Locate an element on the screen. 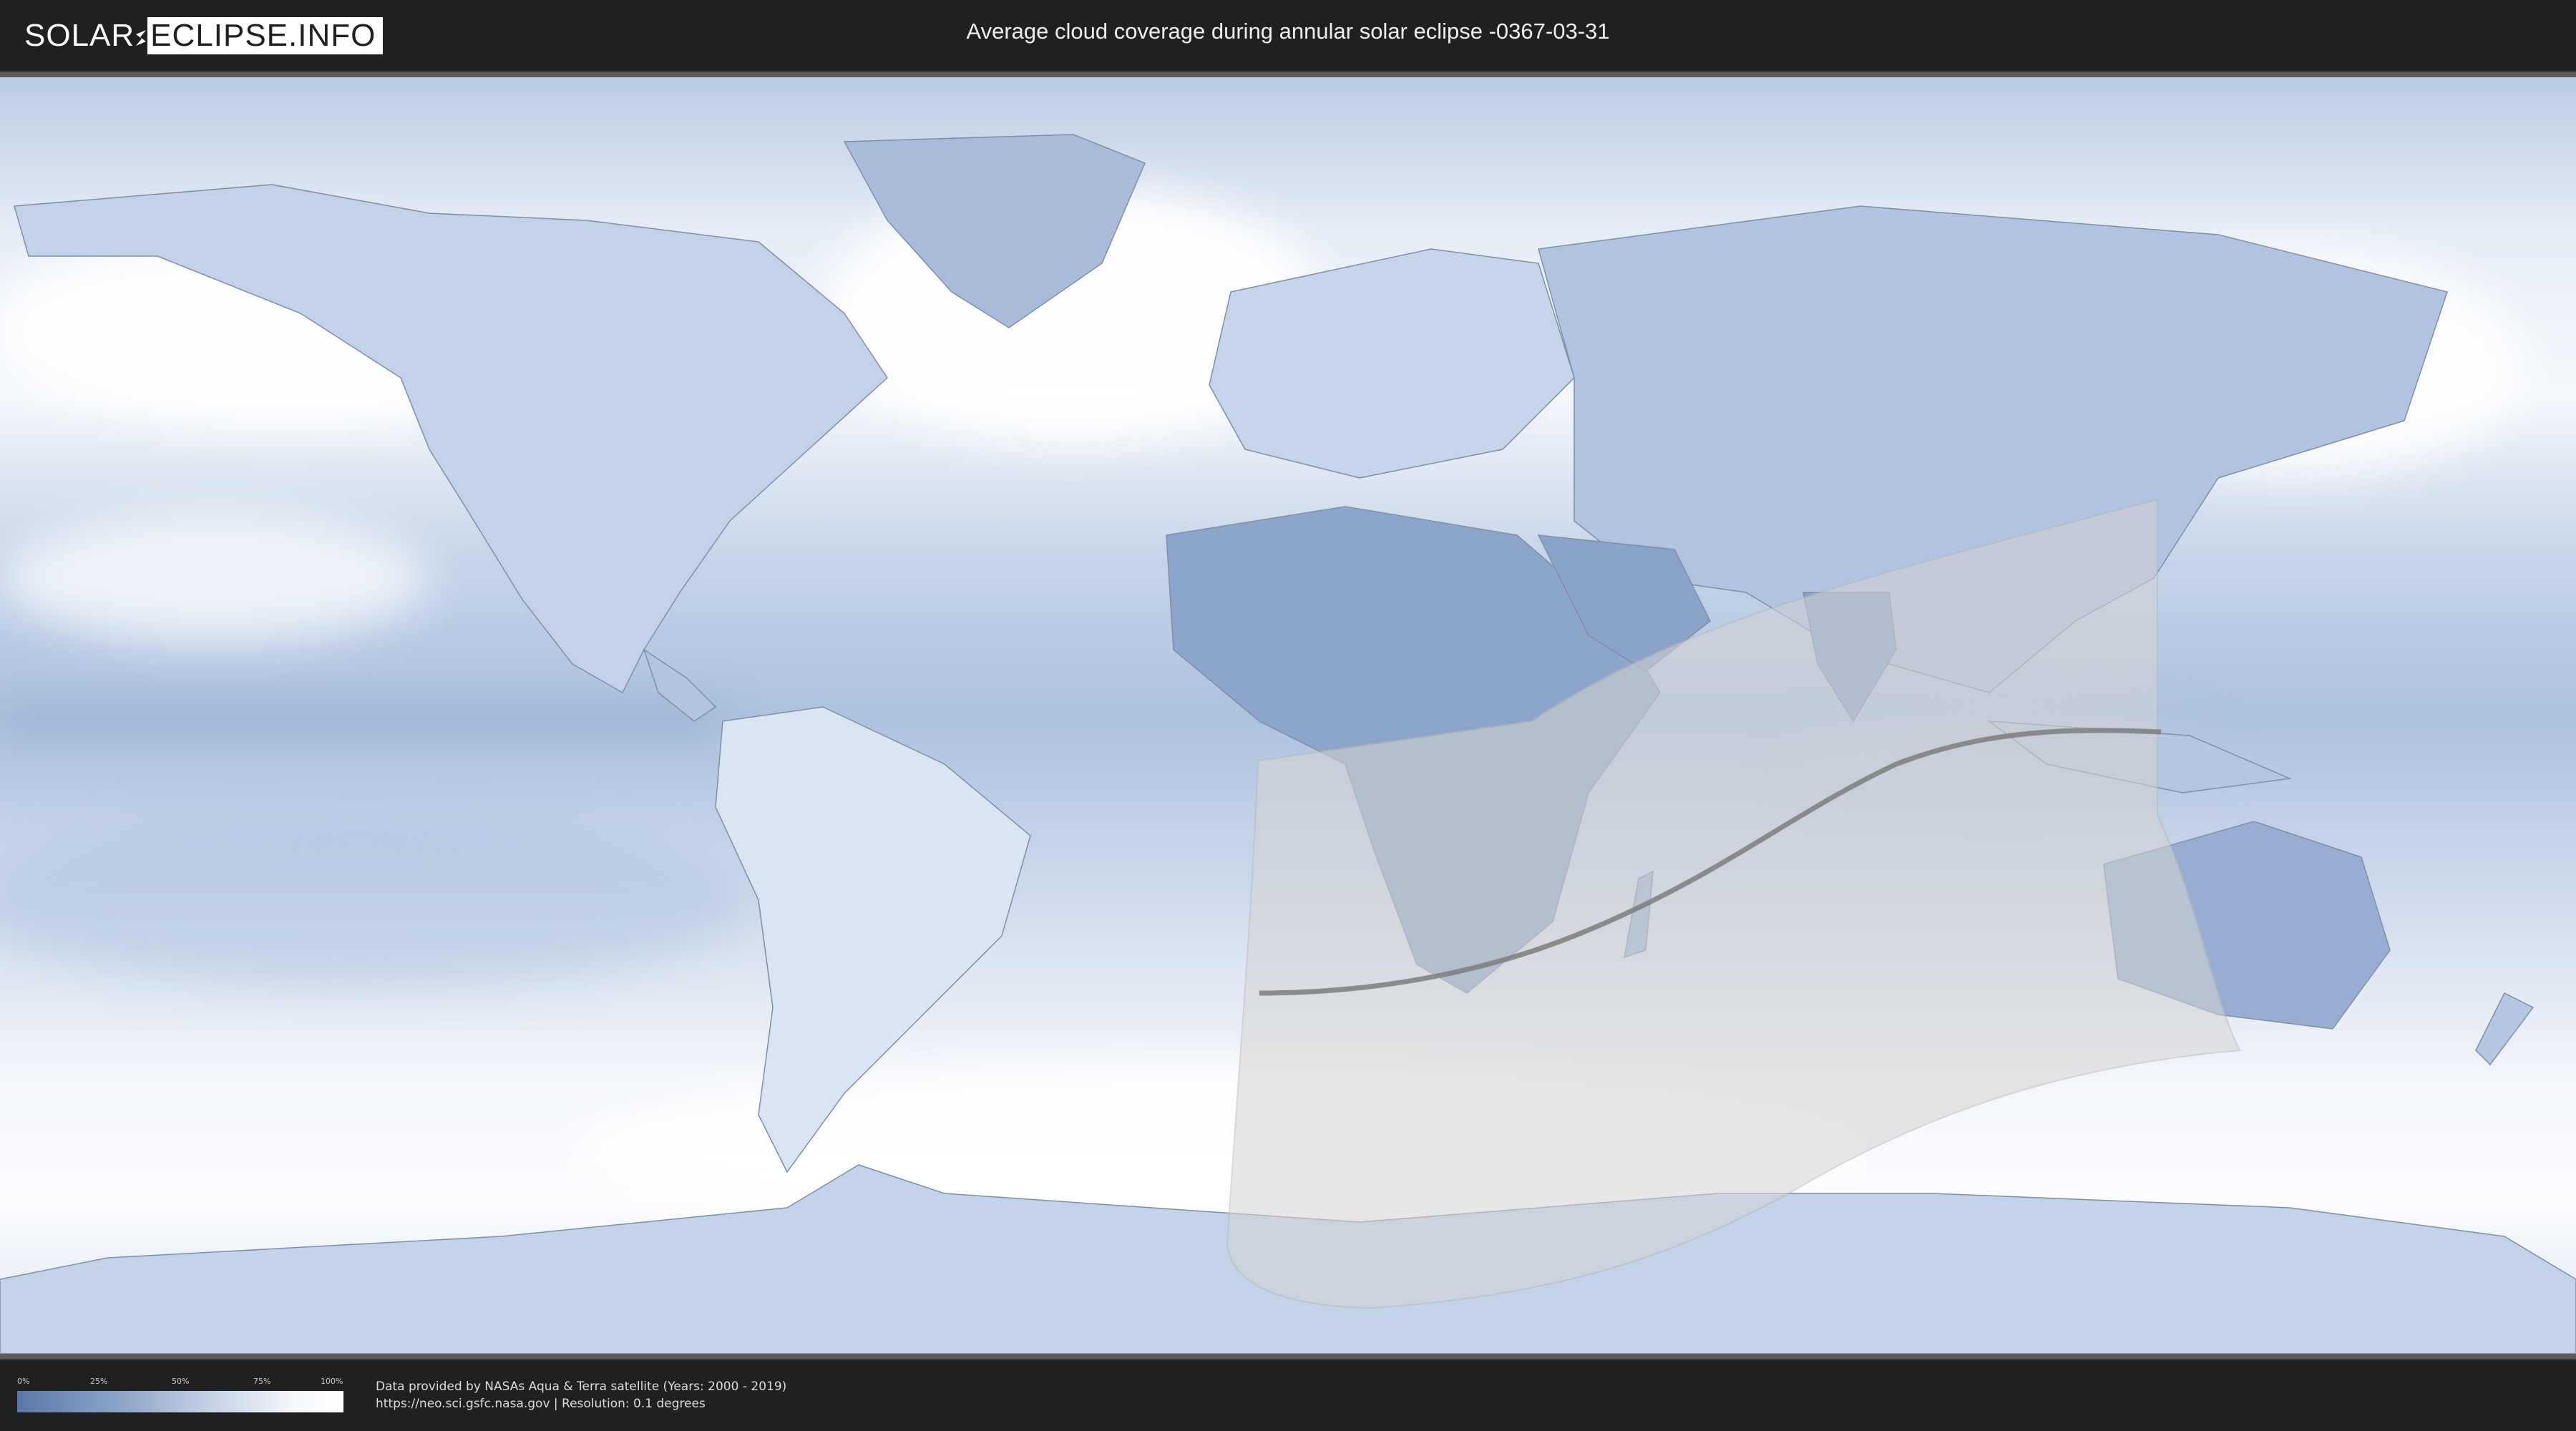 Image resolution: width=2576 pixels, height=1431 pixels. legend-tick-75: 75% is located at coordinates (262, 1382).